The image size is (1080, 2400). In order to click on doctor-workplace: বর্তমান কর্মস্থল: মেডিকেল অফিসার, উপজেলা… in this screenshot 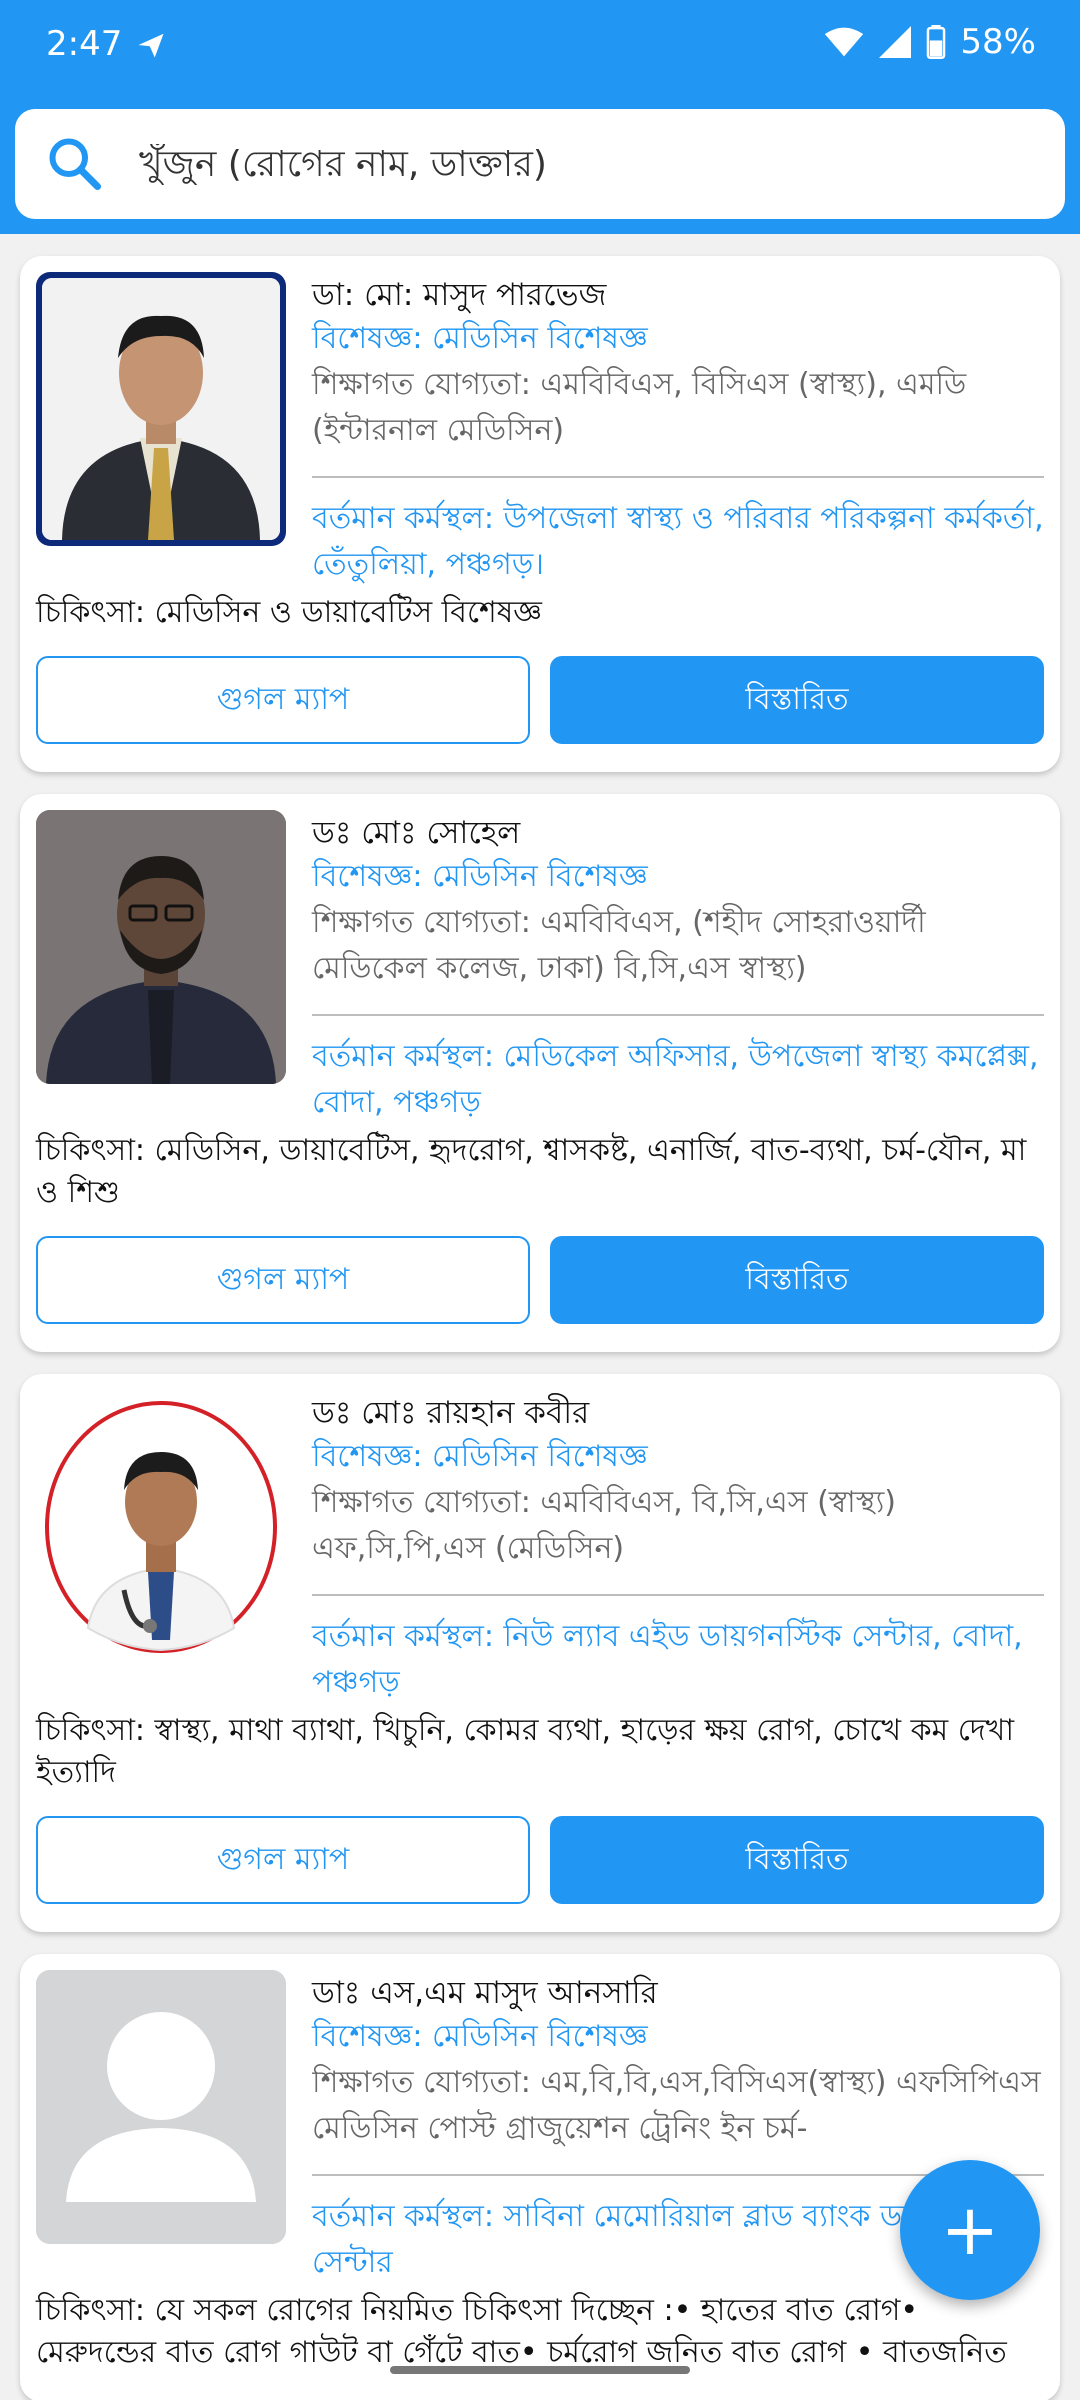, I will do `click(675, 1079)`.